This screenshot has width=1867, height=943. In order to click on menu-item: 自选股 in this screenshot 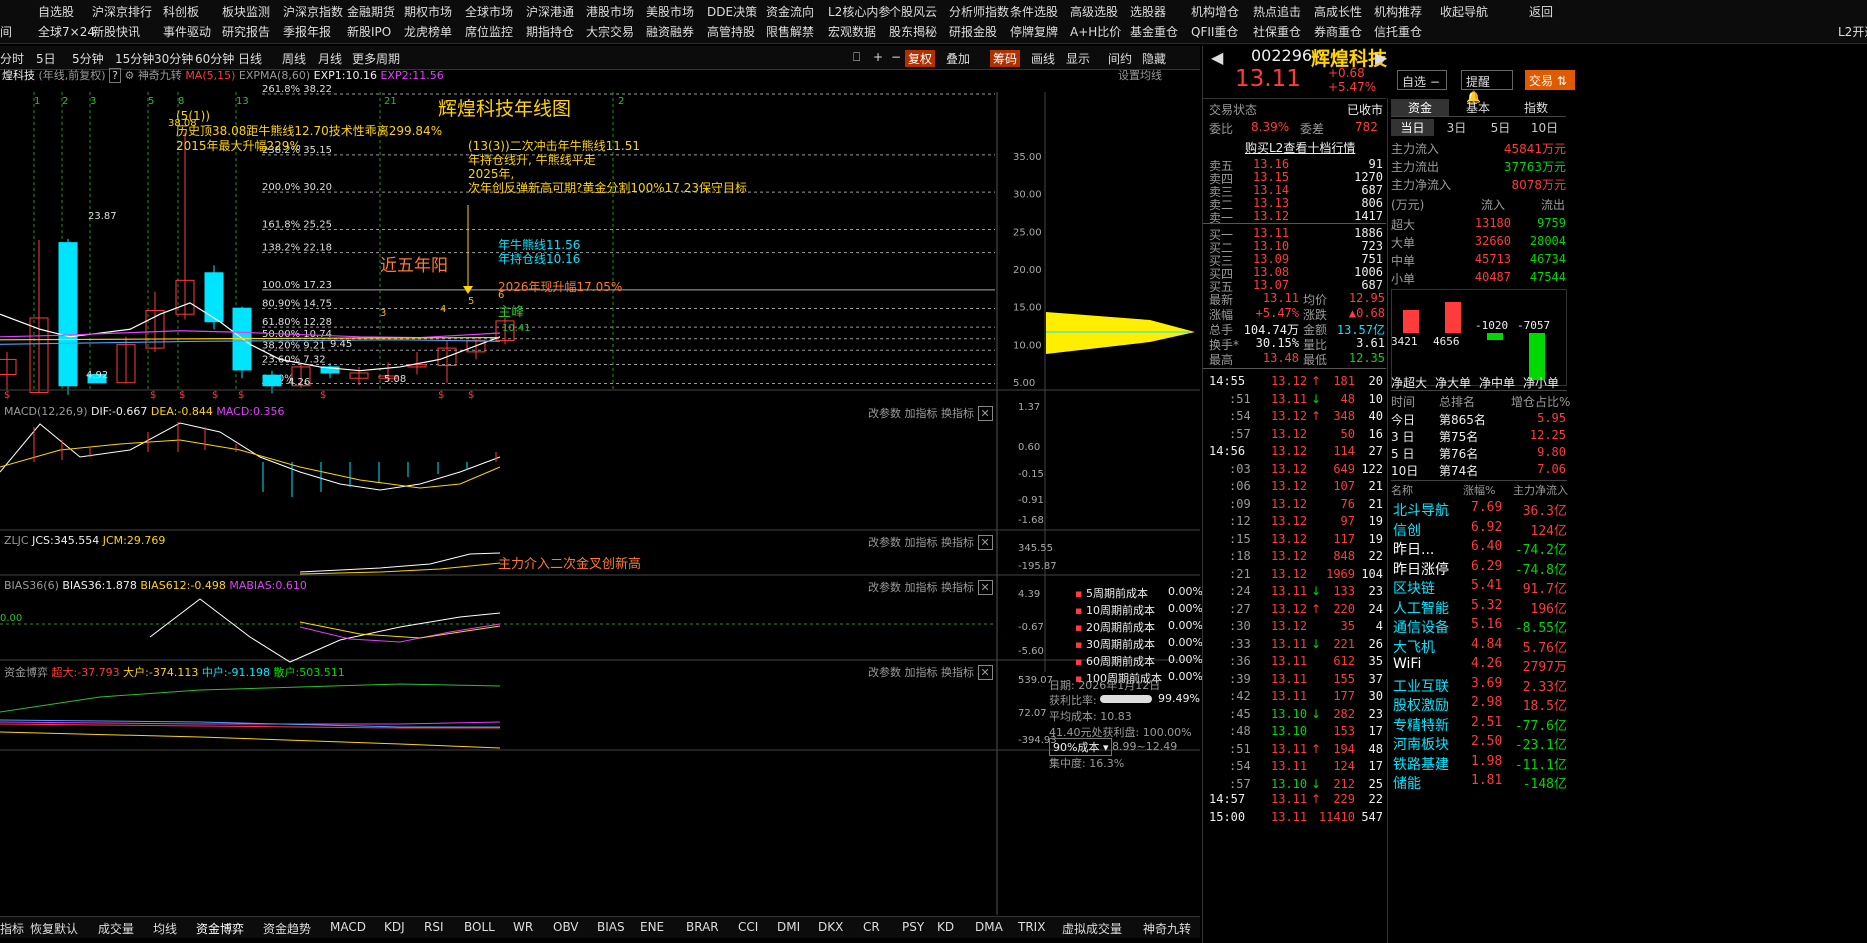, I will do `click(56, 11)`.